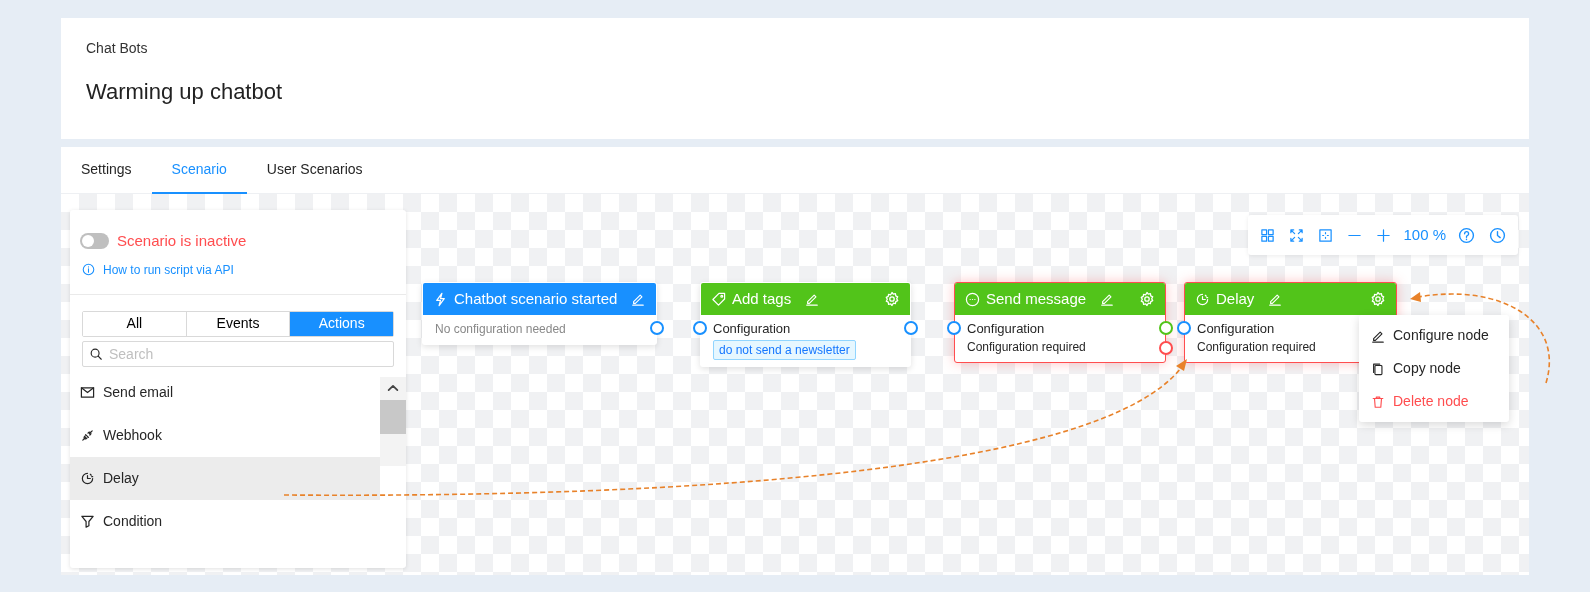 The width and height of the screenshot is (1590, 592). What do you see at coordinates (238, 353) in the screenshot?
I see `search-field: Search` at bounding box center [238, 353].